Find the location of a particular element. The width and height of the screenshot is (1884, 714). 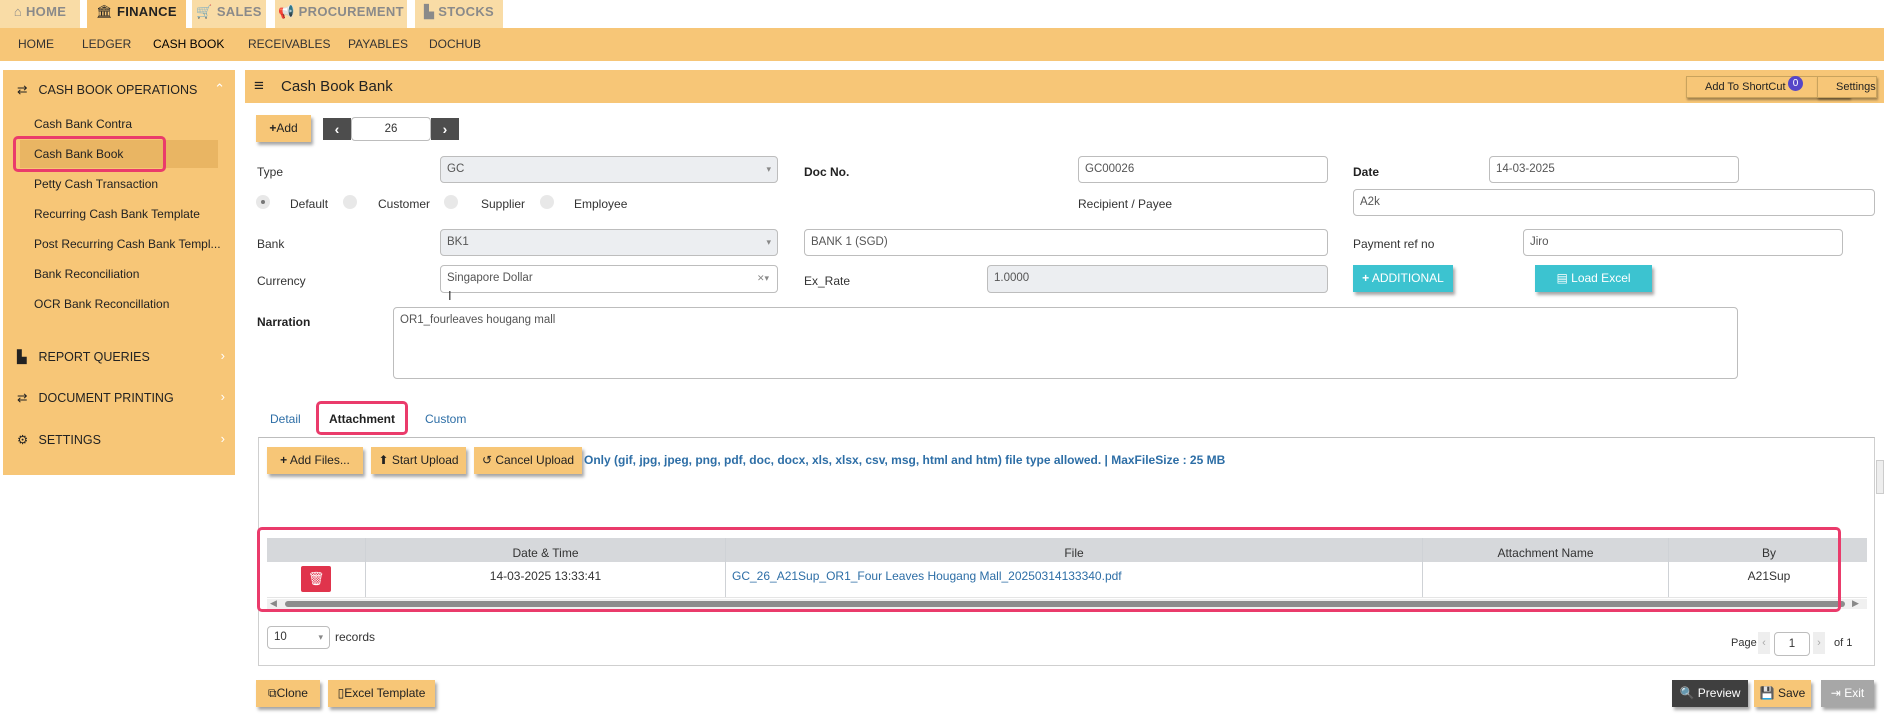

exit-icon: ⇥ is located at coordinates (1835, 693).